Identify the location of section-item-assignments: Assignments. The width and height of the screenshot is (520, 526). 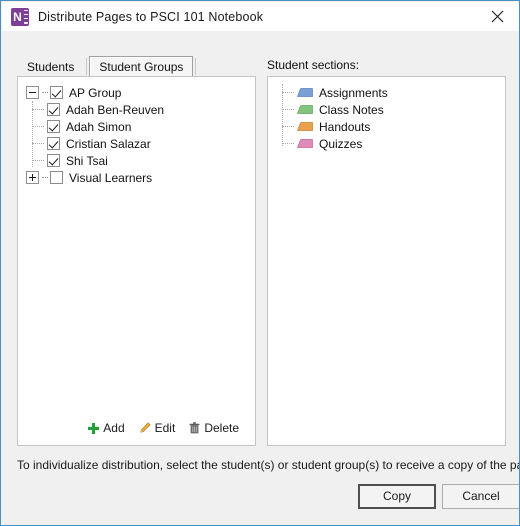
(386, 92).